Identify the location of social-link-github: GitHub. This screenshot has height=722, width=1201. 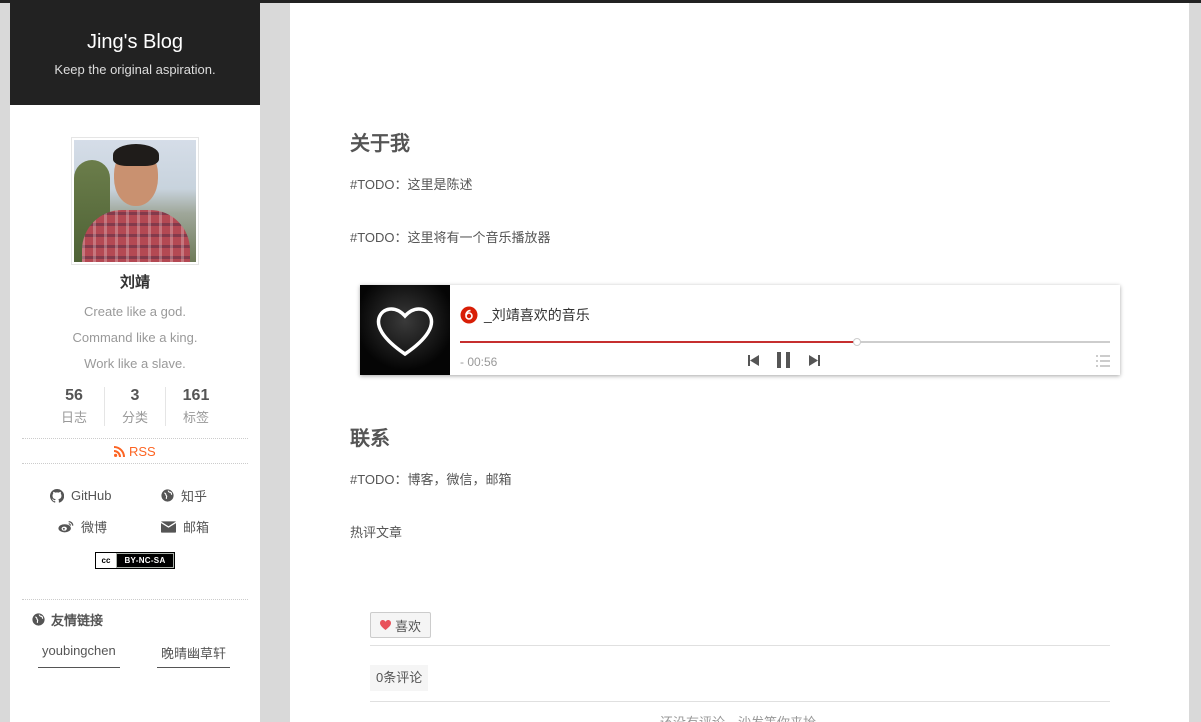
(95, 495).